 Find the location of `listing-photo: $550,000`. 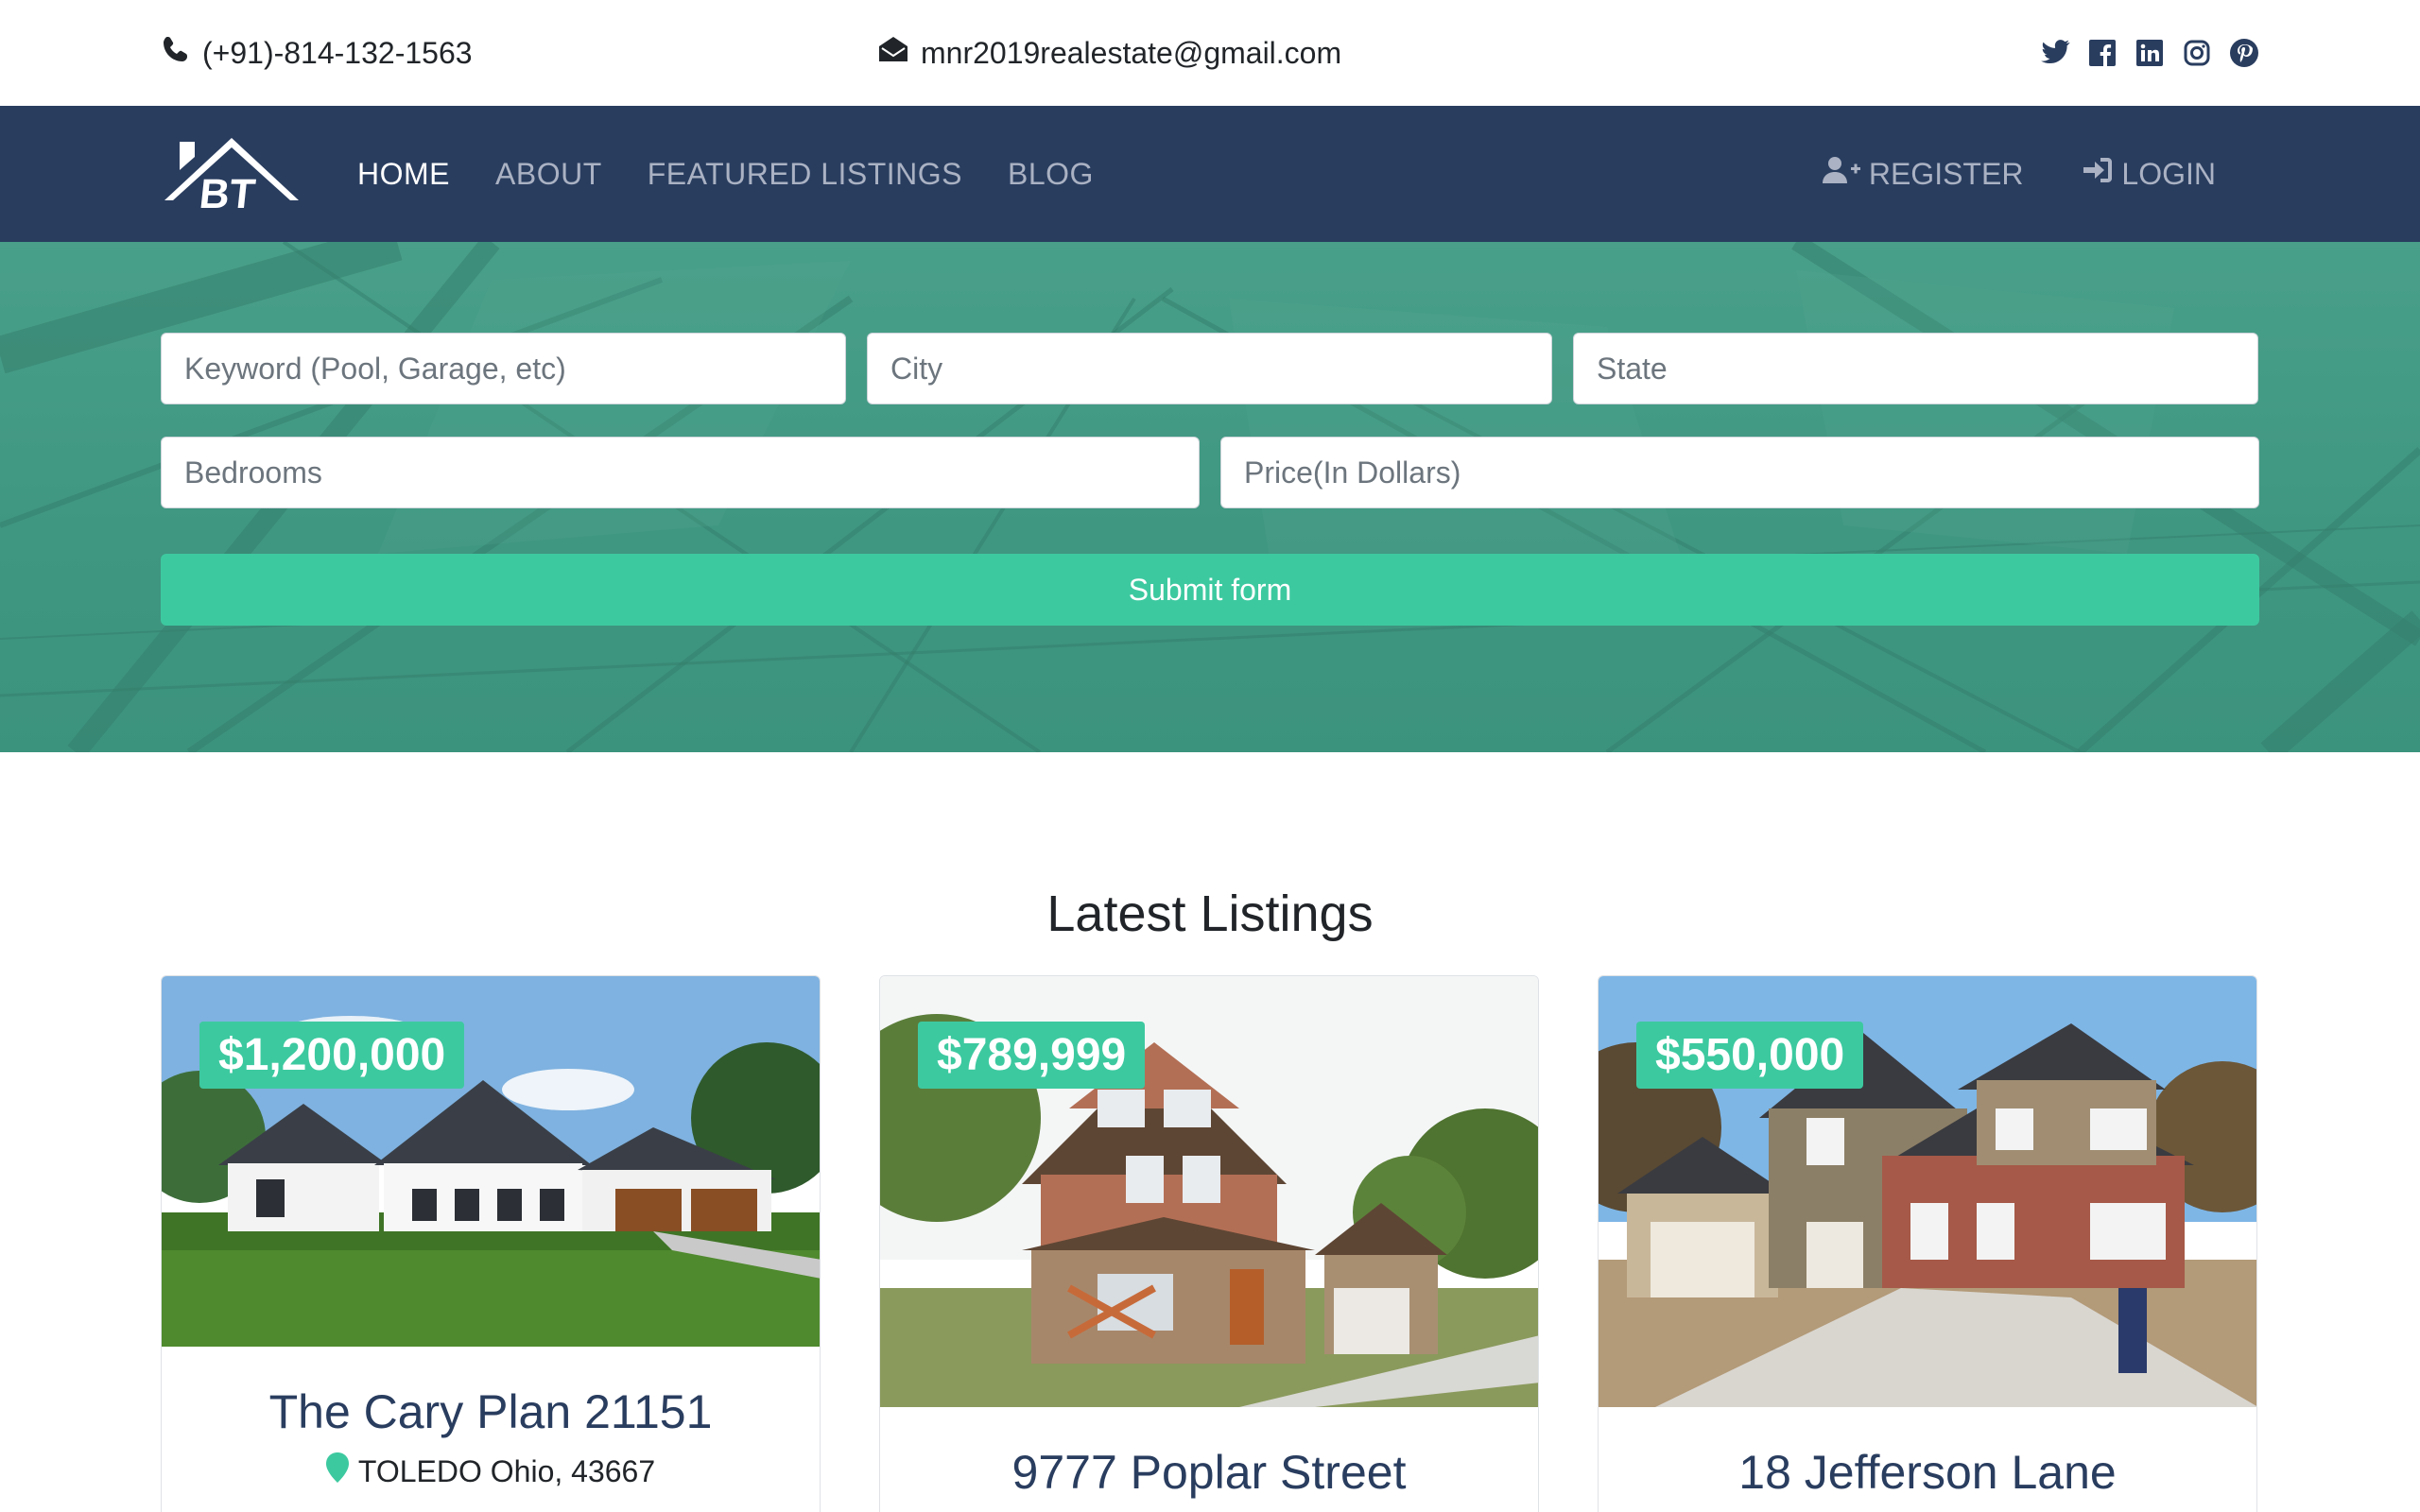

listing-photo: $550,000 is located at coordinates (1928, 1191).